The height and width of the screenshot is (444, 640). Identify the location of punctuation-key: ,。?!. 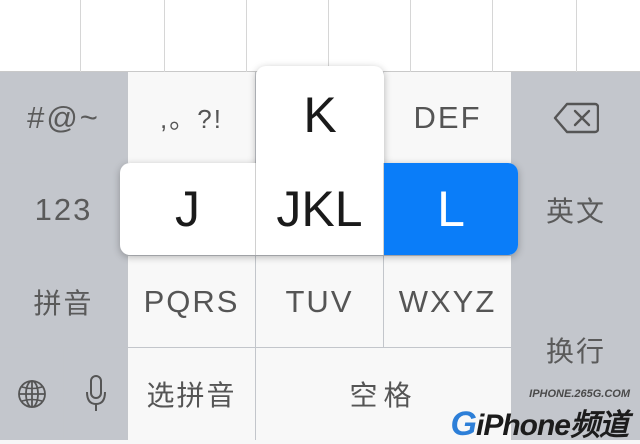
(192, 118).